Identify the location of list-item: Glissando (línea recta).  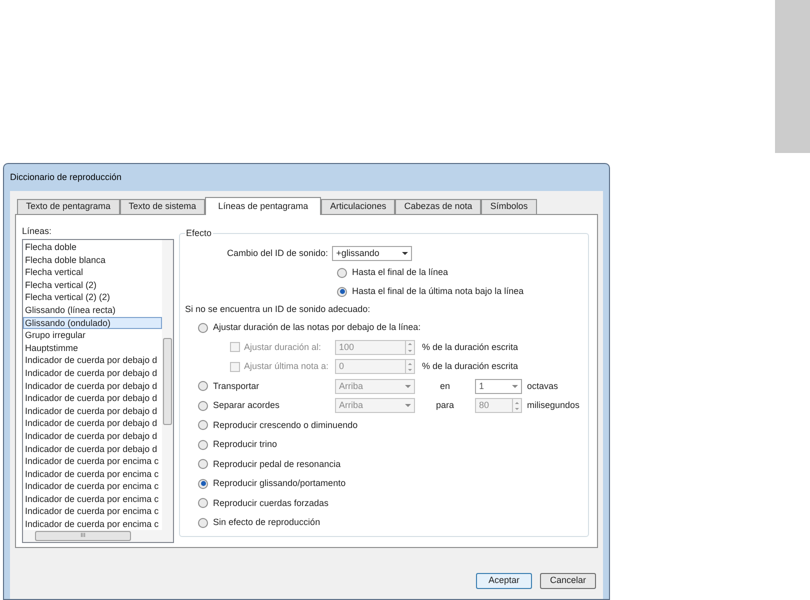
(92, 310).